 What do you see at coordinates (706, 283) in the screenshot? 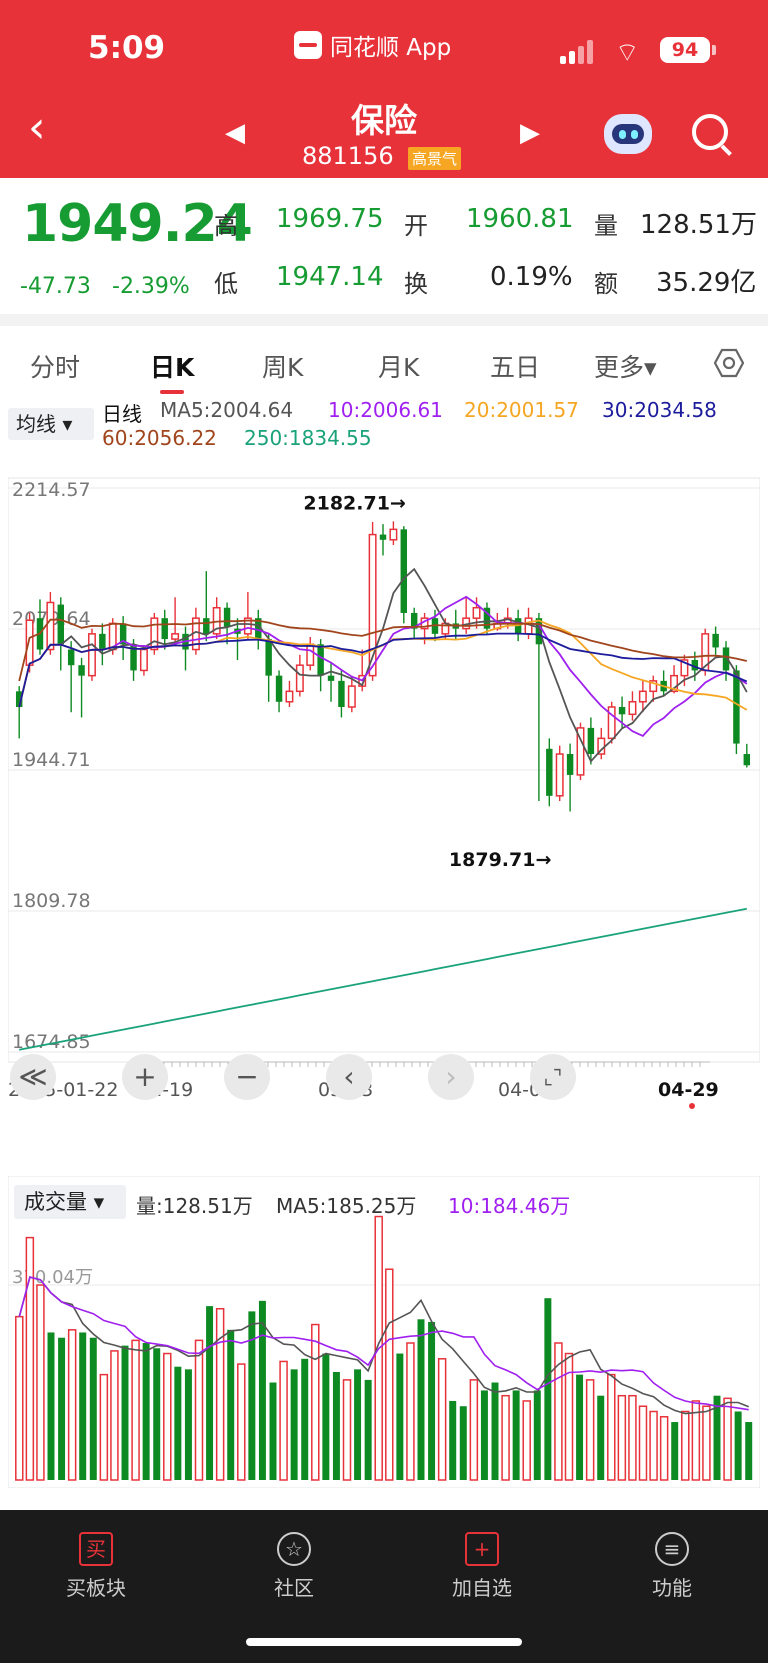
I see `amount-value: 35.29亿` at bounding box center [706, 283].